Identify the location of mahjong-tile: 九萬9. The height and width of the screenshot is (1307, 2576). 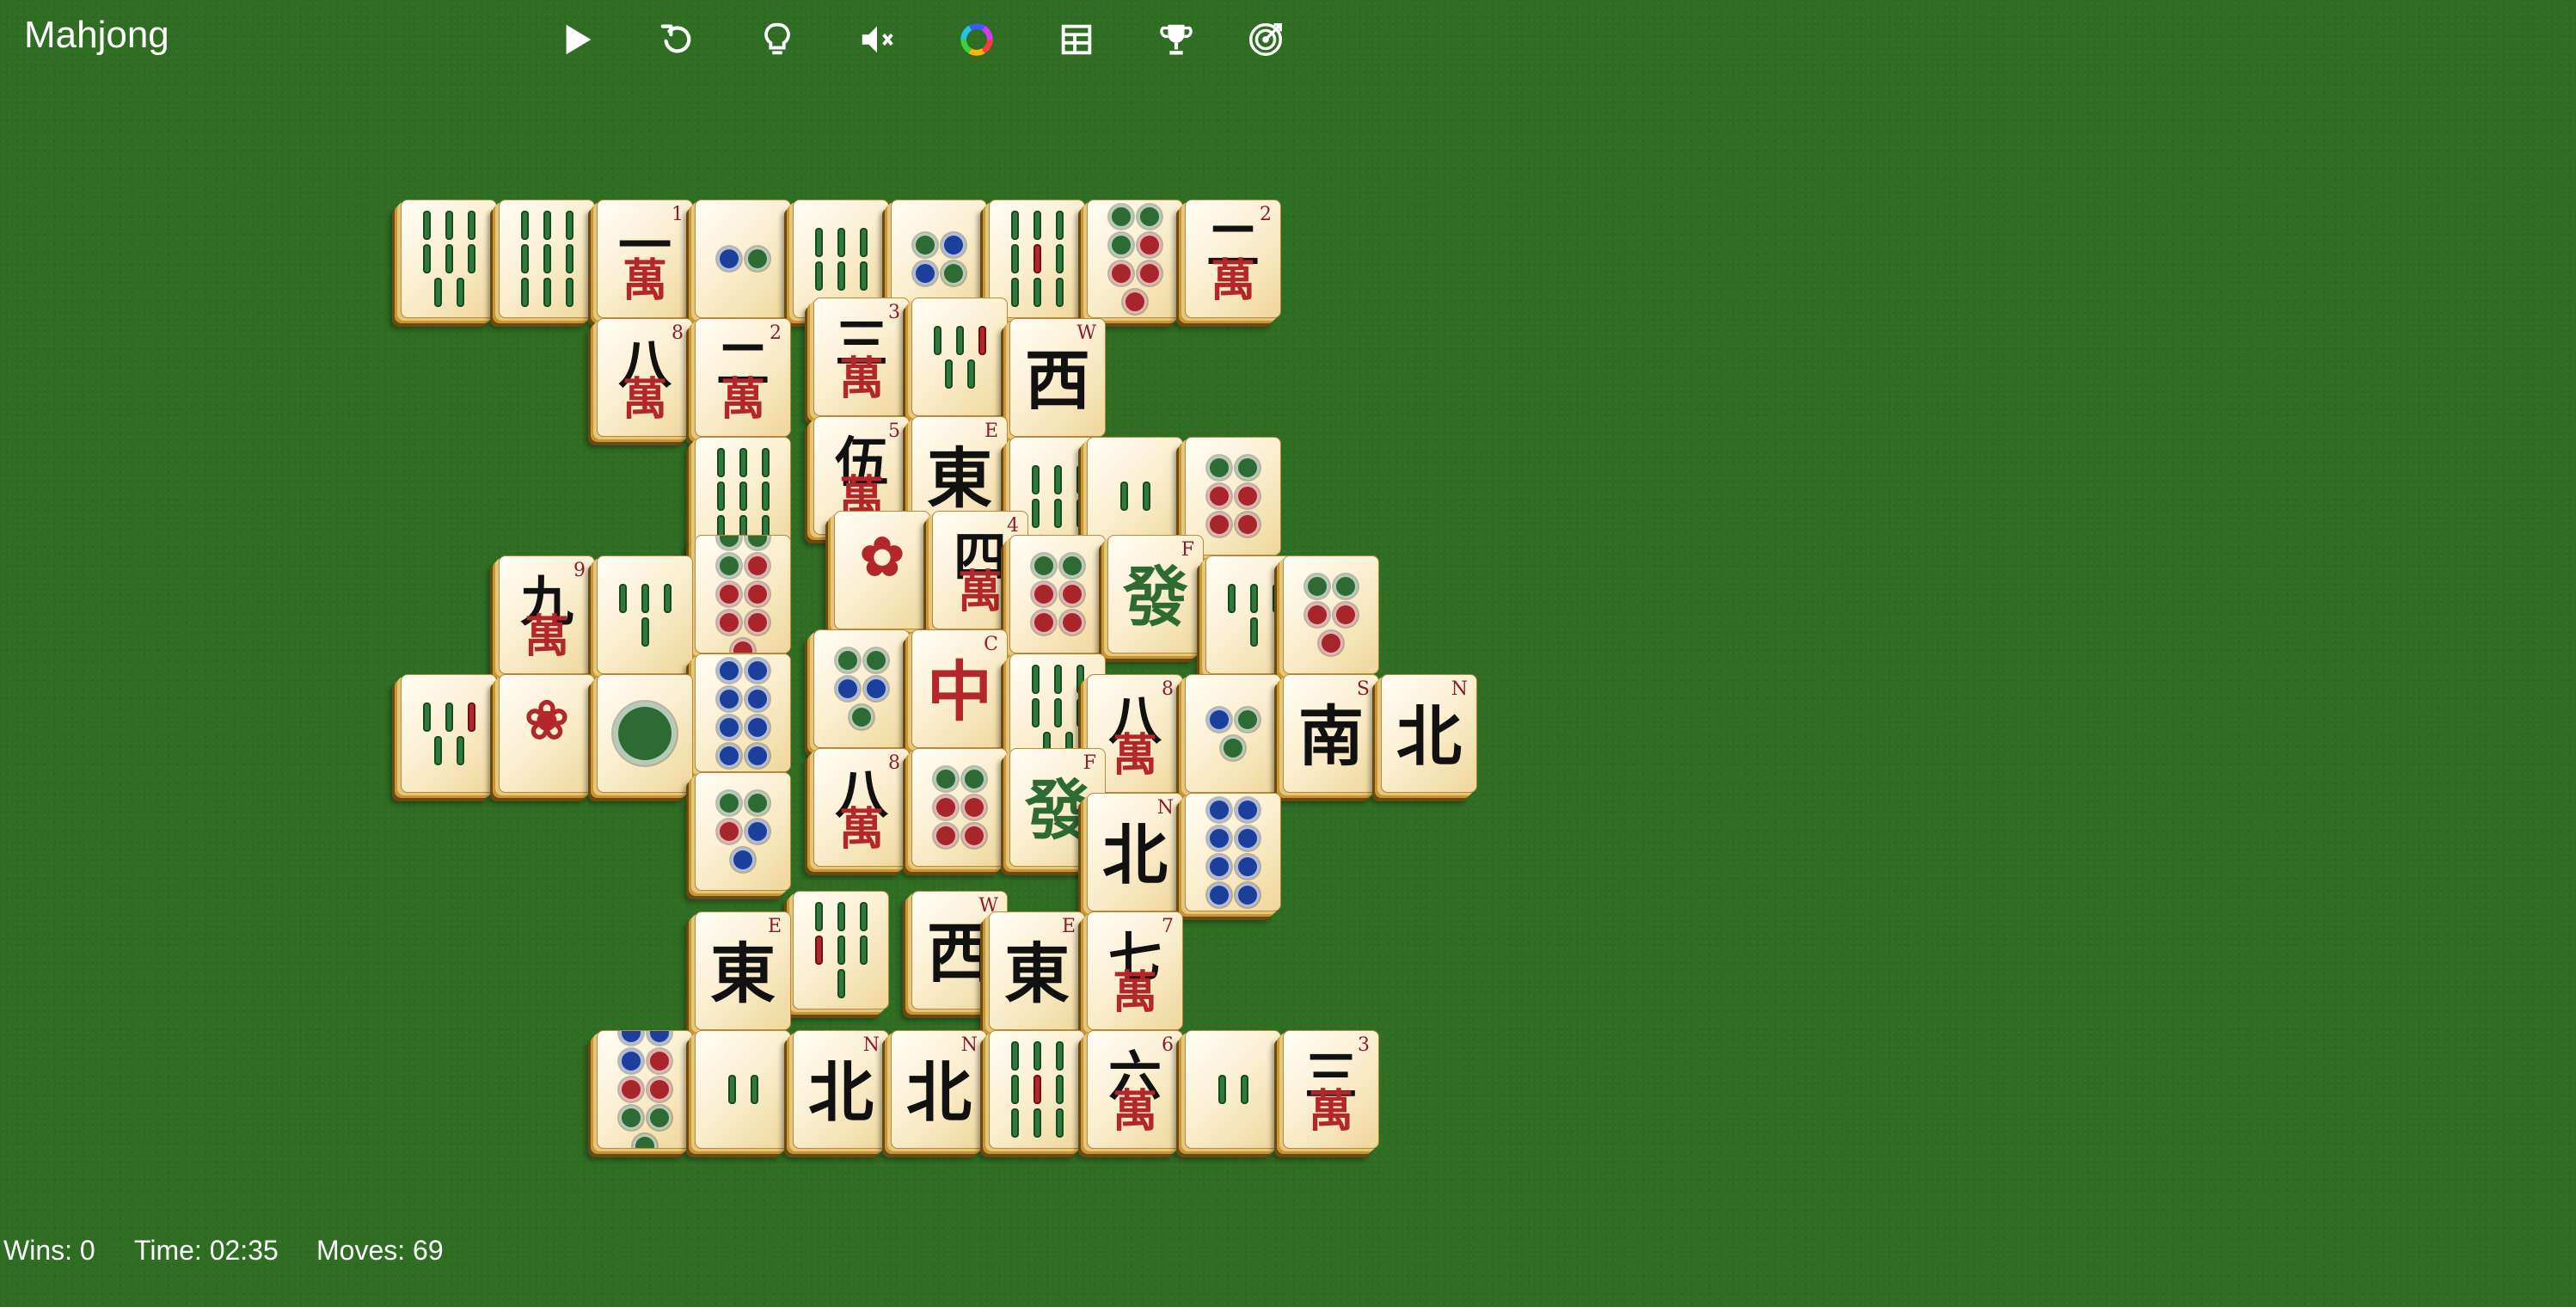
(547, 614).